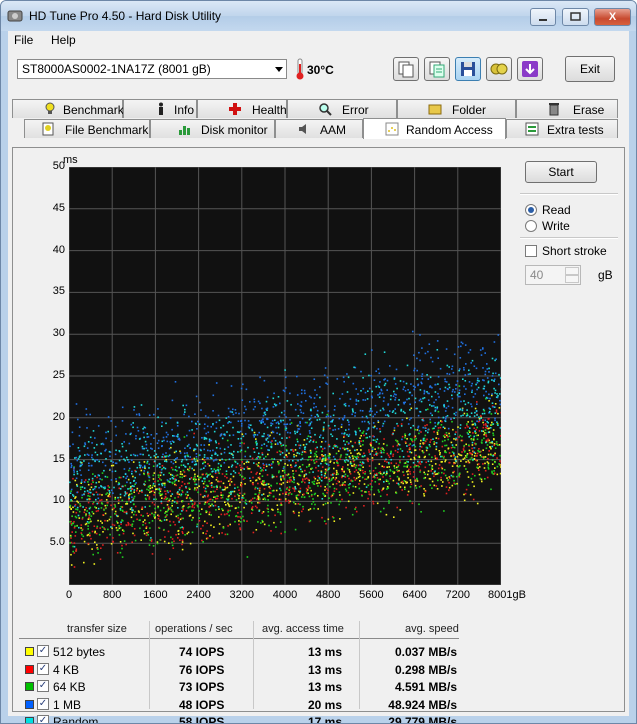  I want to click on tab-aam: AAM, so click(319, 128).